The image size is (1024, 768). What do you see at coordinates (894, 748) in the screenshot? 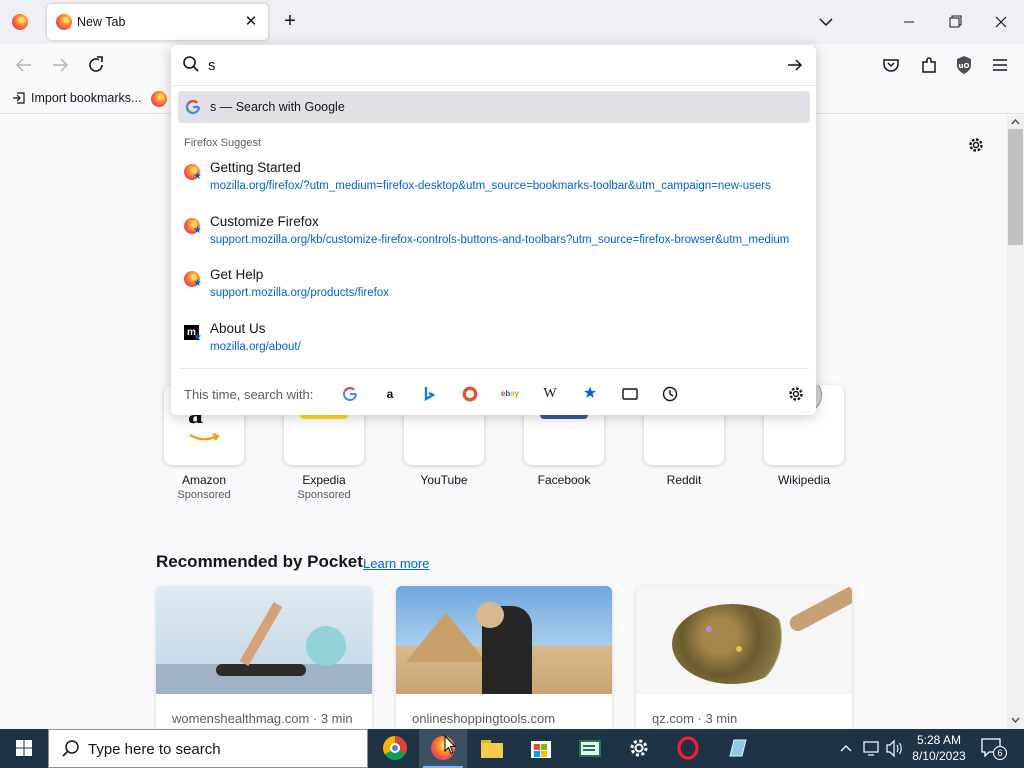
I see `volume-icon` at bounding box center [894, 748].